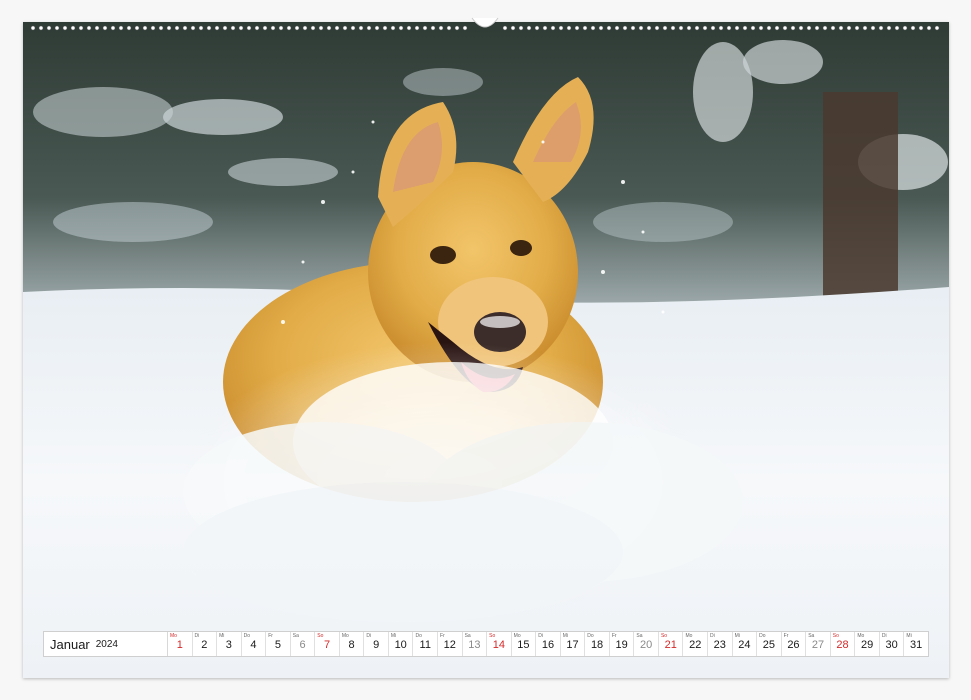 This screenshot has height=700, width=971. I want to click on day-cell: Sa 27, so click(818, 644).